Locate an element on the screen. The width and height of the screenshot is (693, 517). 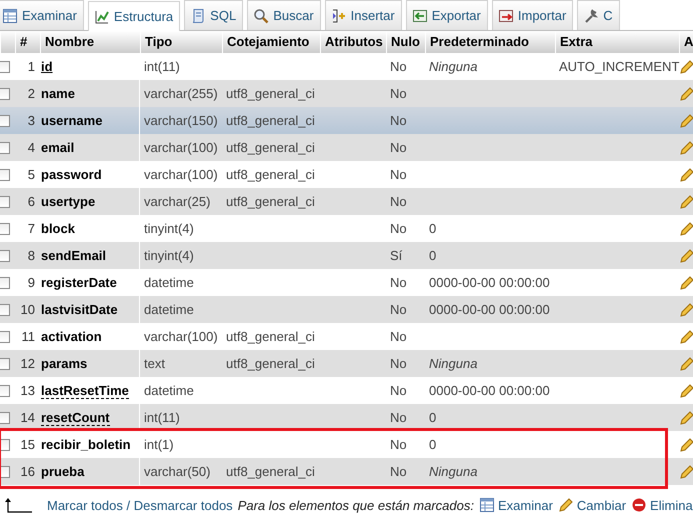
row-number: 2 is located at coordinates (31, 93).